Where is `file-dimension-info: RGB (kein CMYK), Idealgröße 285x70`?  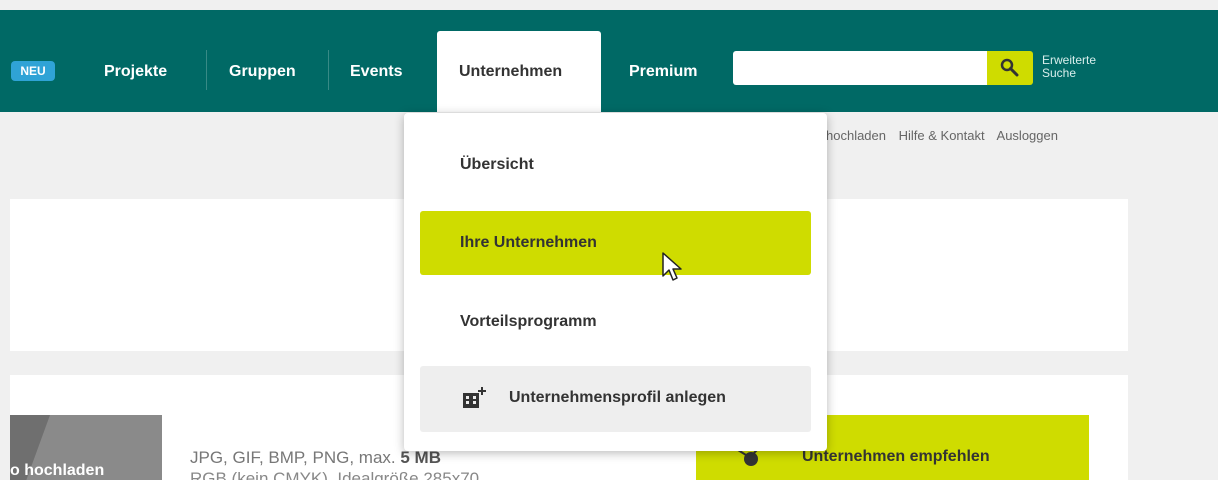 file-dimension-info: RGB (kein CMYK), Idealgröße 285x70 is located at coordinates (335, 474).